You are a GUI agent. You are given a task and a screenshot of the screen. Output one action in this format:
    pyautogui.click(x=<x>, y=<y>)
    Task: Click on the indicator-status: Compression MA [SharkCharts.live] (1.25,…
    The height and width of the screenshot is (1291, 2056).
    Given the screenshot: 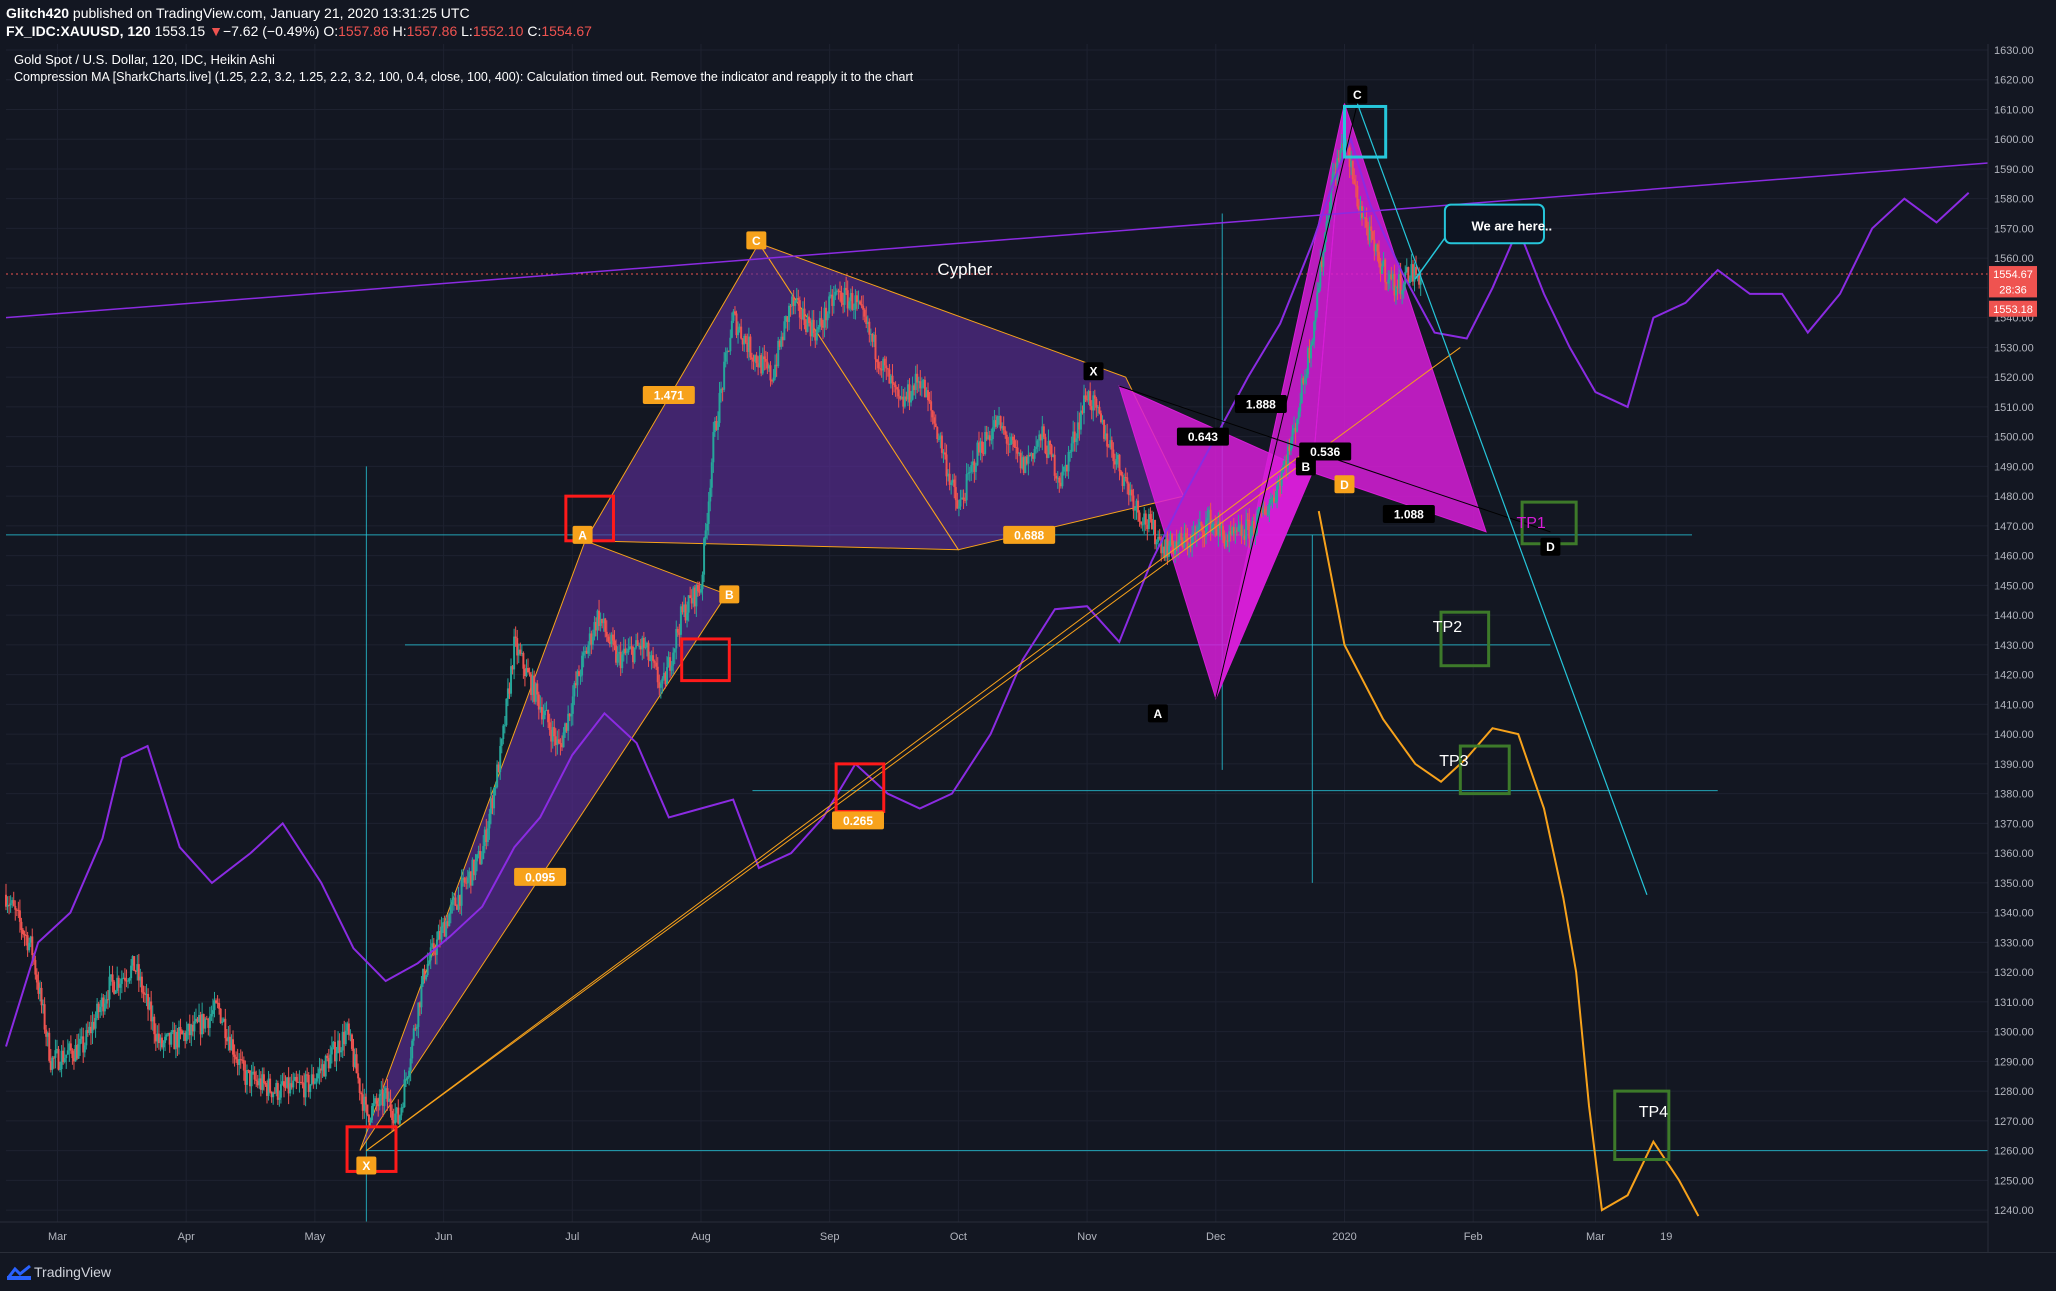 What is the action you would take?
    pyautogui.click(x=464, y=77)
    